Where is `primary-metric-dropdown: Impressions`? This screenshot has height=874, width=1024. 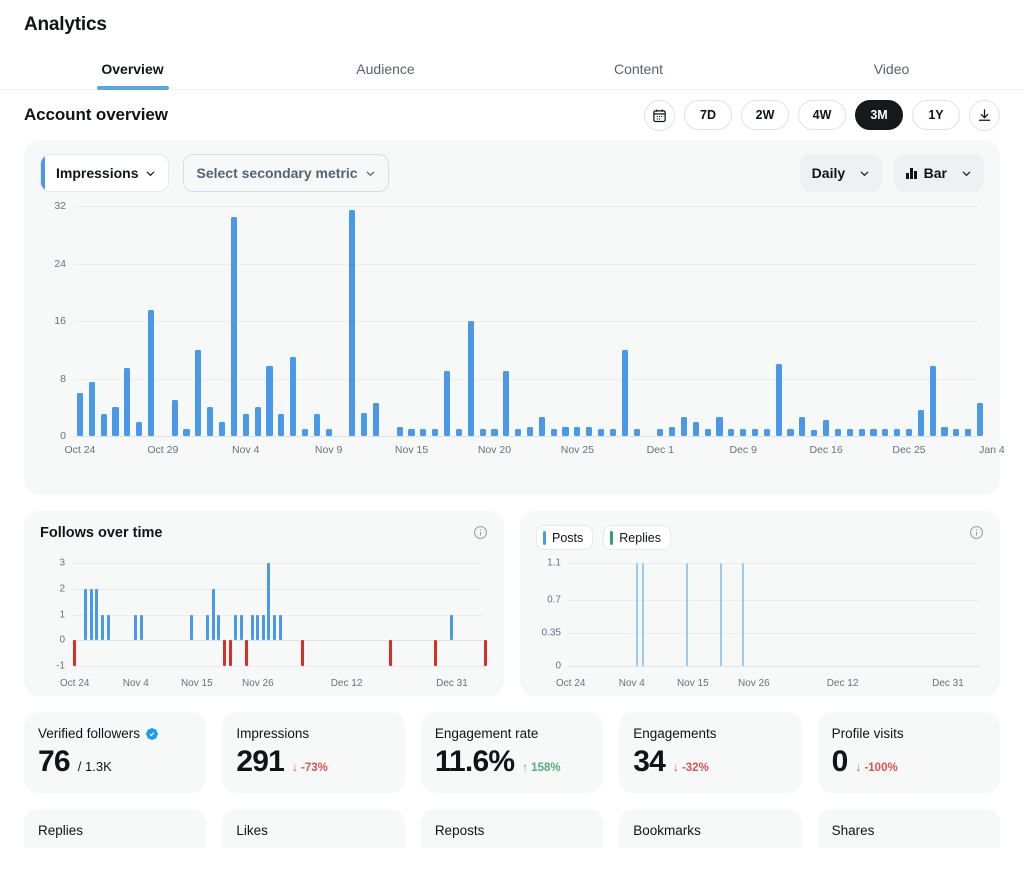
primary-metric-dropdown: Impressions is located at coordinates (105, 173).